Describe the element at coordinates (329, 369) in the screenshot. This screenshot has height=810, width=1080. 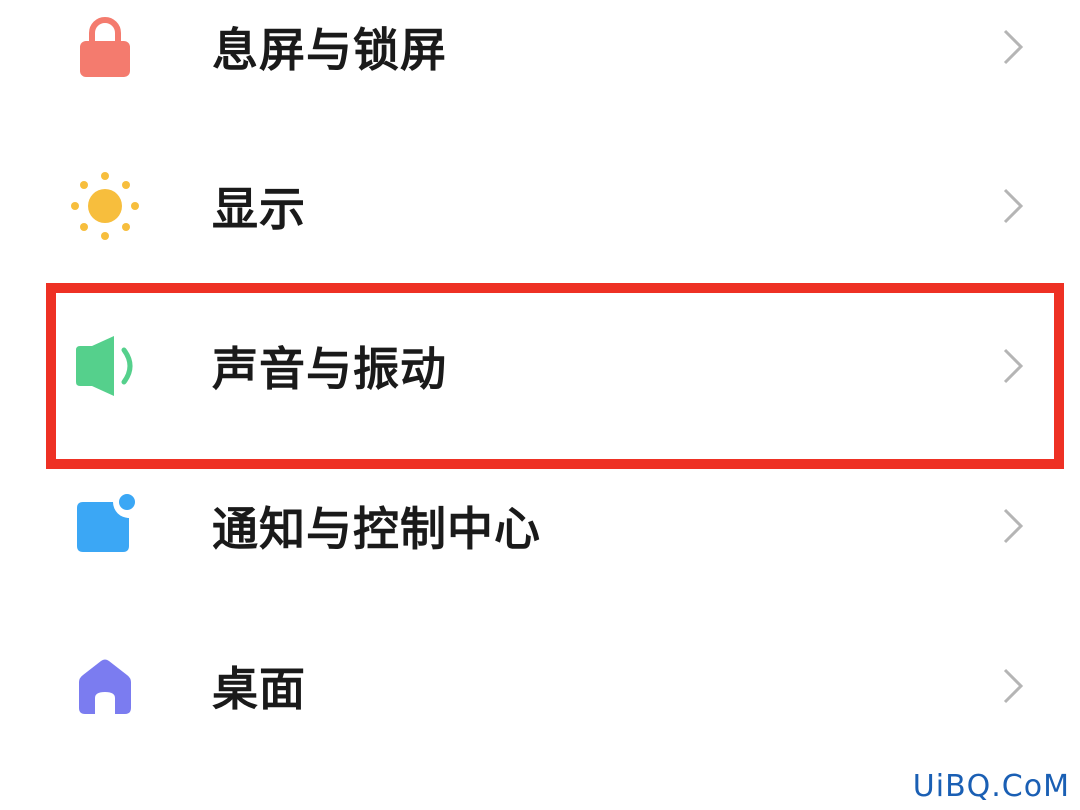
I see `settings-item-label: 声音与振动` at that location.